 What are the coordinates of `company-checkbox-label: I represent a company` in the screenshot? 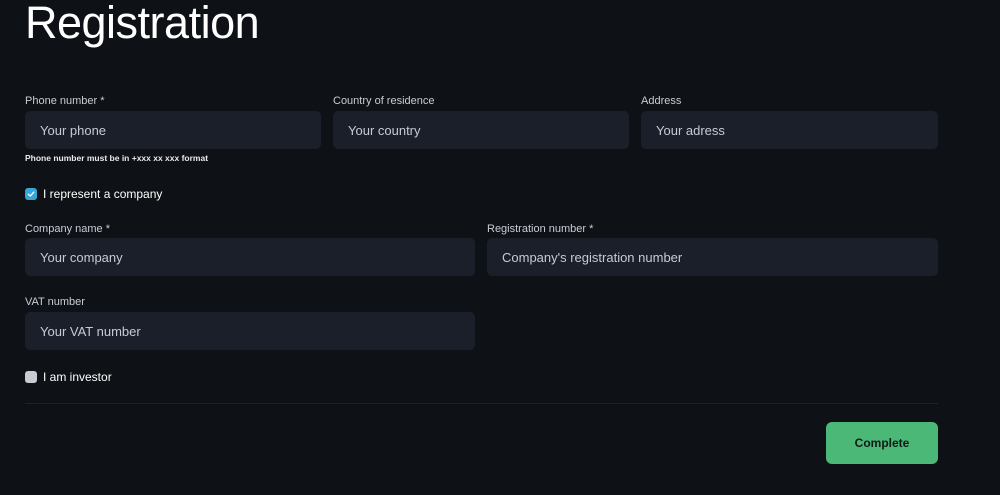 It's located at (103, 194).